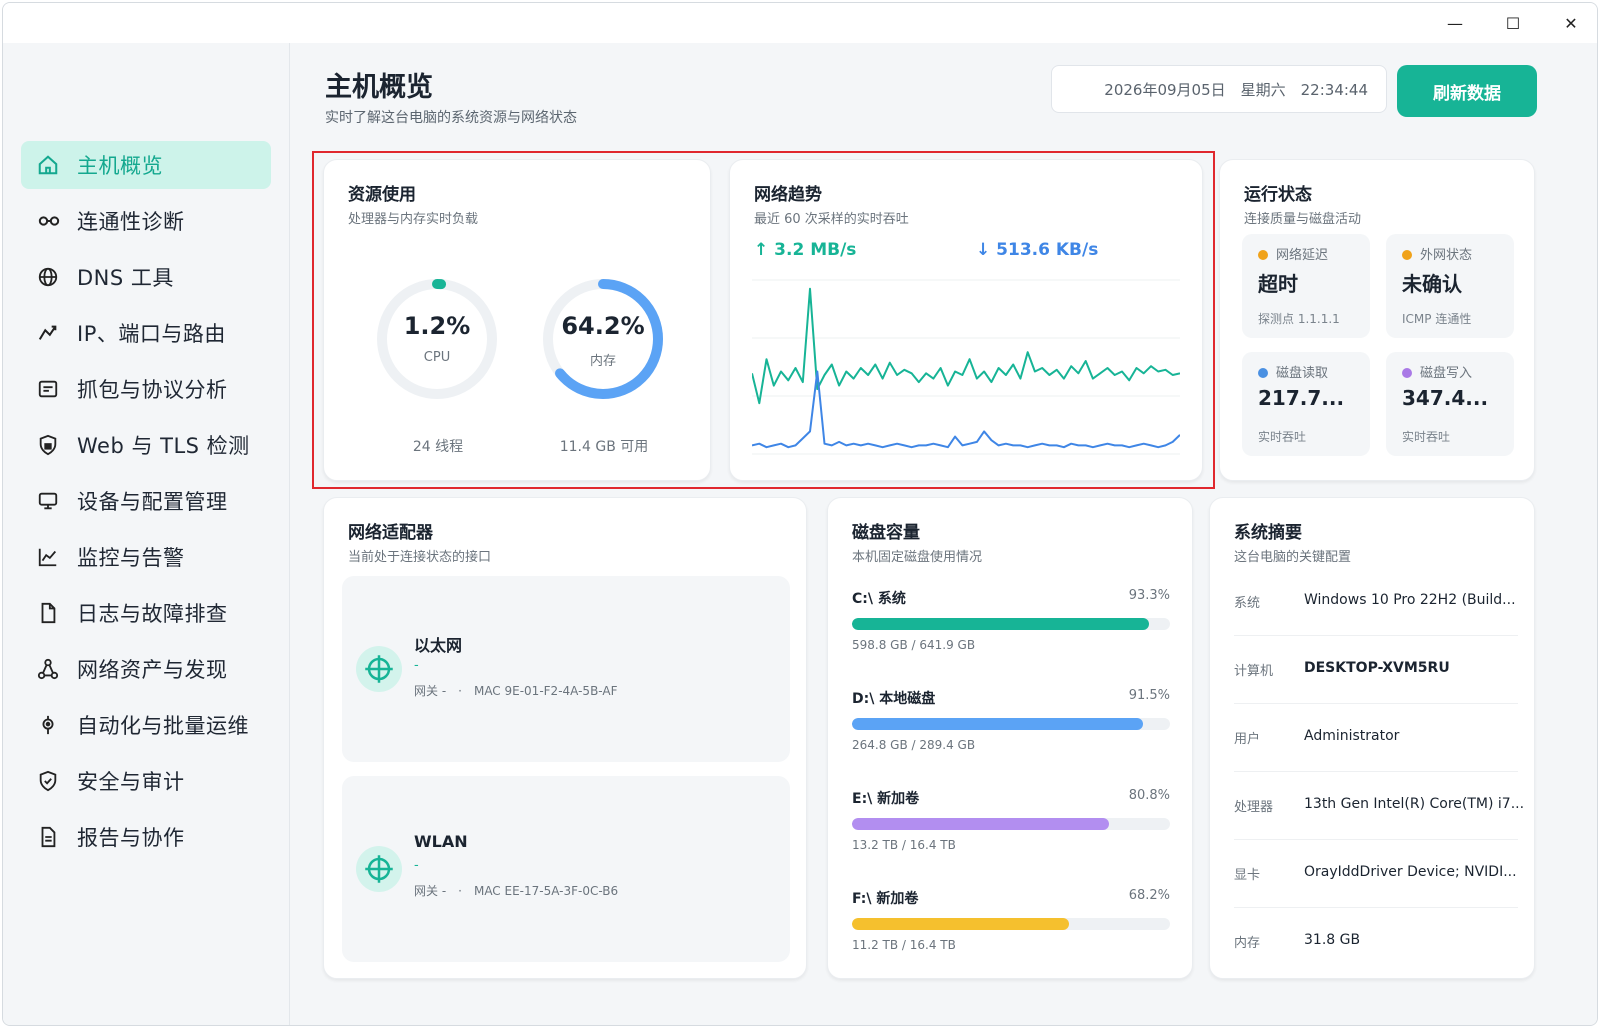 Image resolution: width=1600 pixels, height=1028 pixels. I want to click on sidebar-item-label: 报告与协作, so click(131, 838).